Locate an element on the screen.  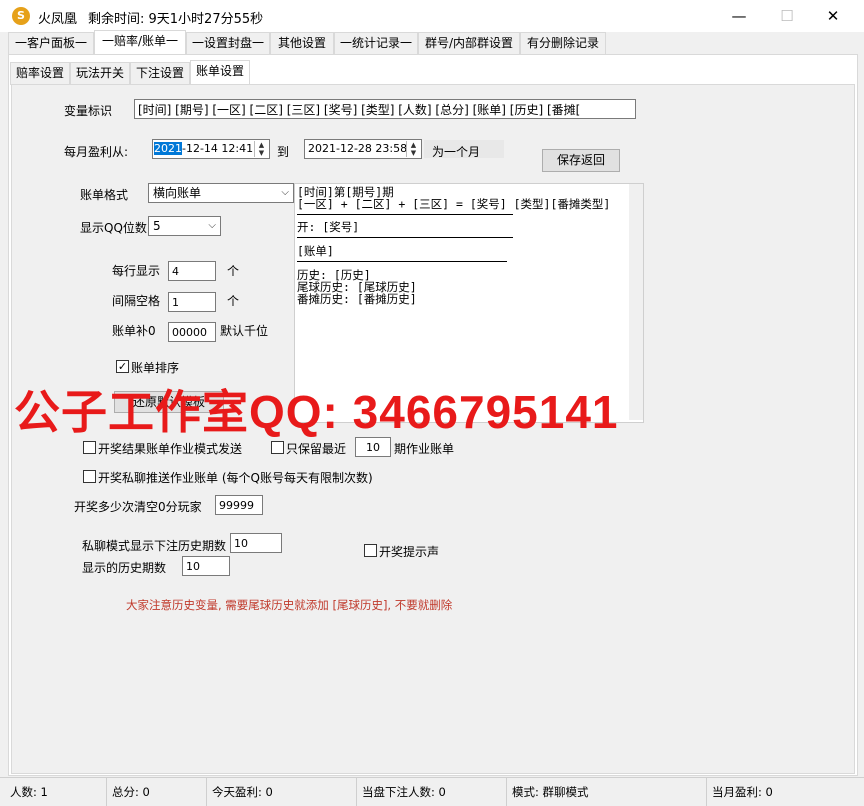
start-date-picker: 2021-12-14 12:41 ▲ ▼ is located at coordinates (211, 149).